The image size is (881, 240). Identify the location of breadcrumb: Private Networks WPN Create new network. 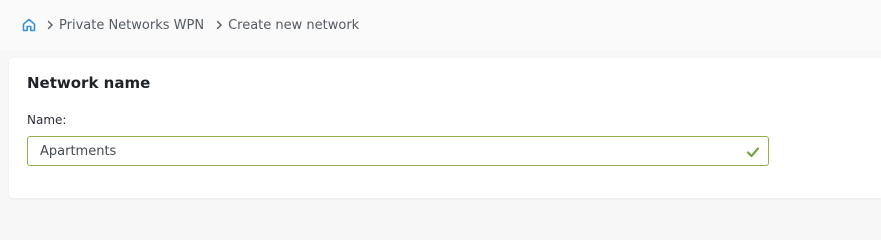
(190, 25).